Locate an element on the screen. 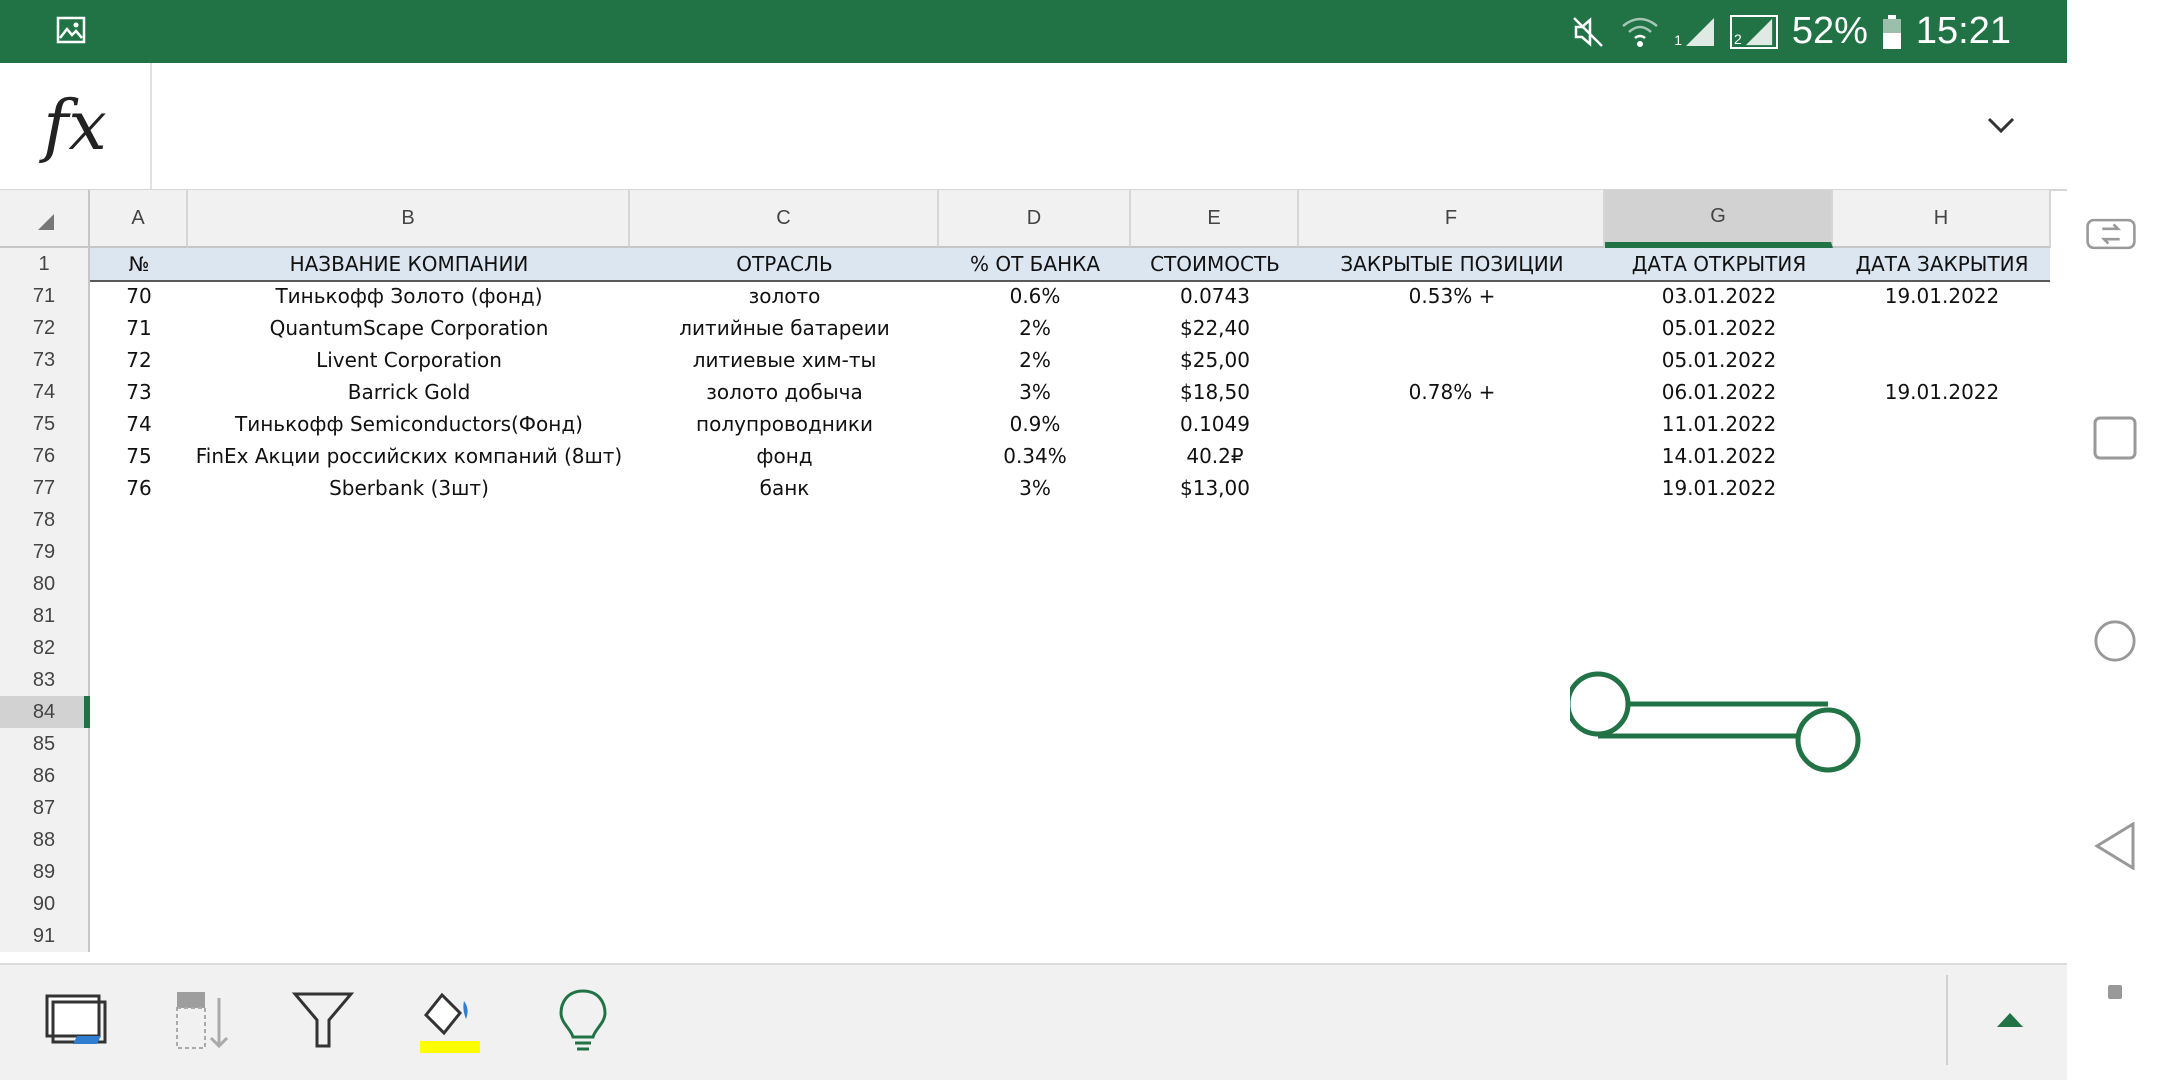 This screenshot has width=2160, height=1080. header-cell: № is located at coordinates (139, 264).